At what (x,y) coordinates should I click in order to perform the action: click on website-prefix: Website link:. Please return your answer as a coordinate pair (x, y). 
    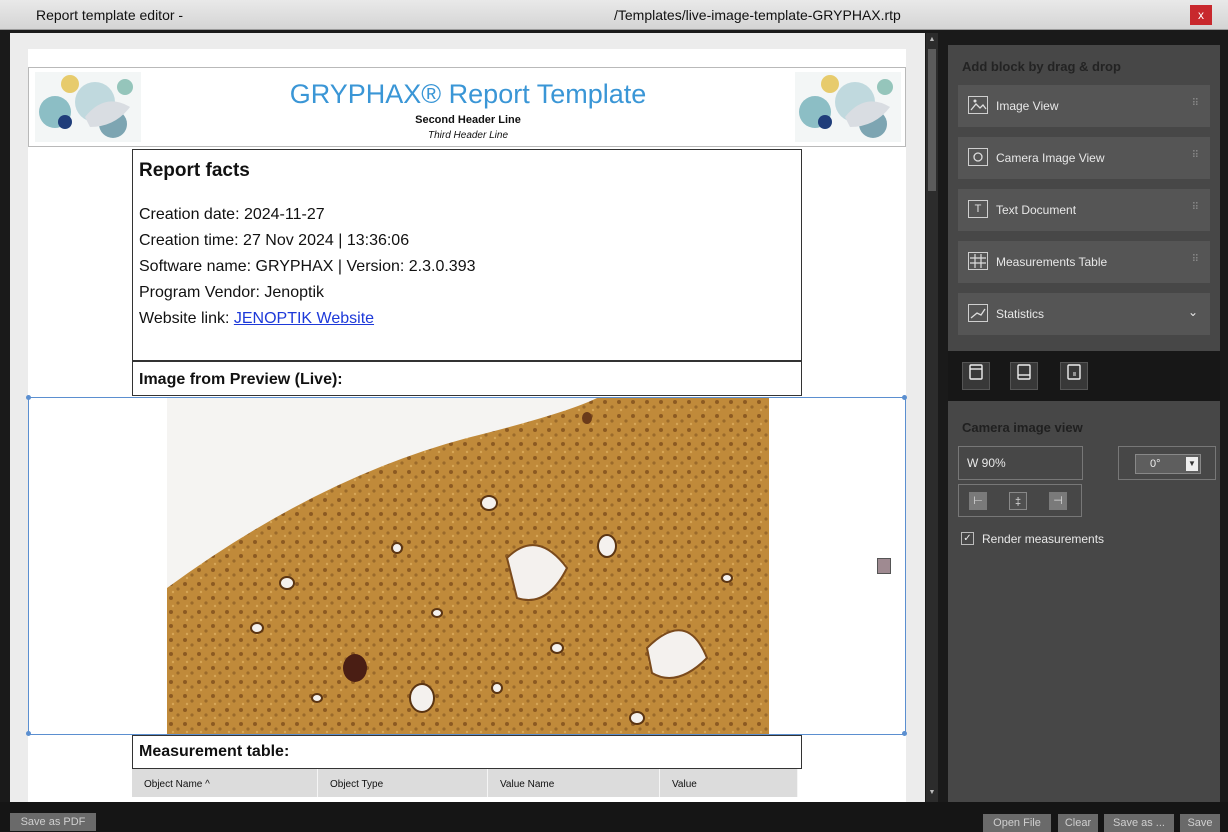
    Looking at the image, I should click on (186, 318).